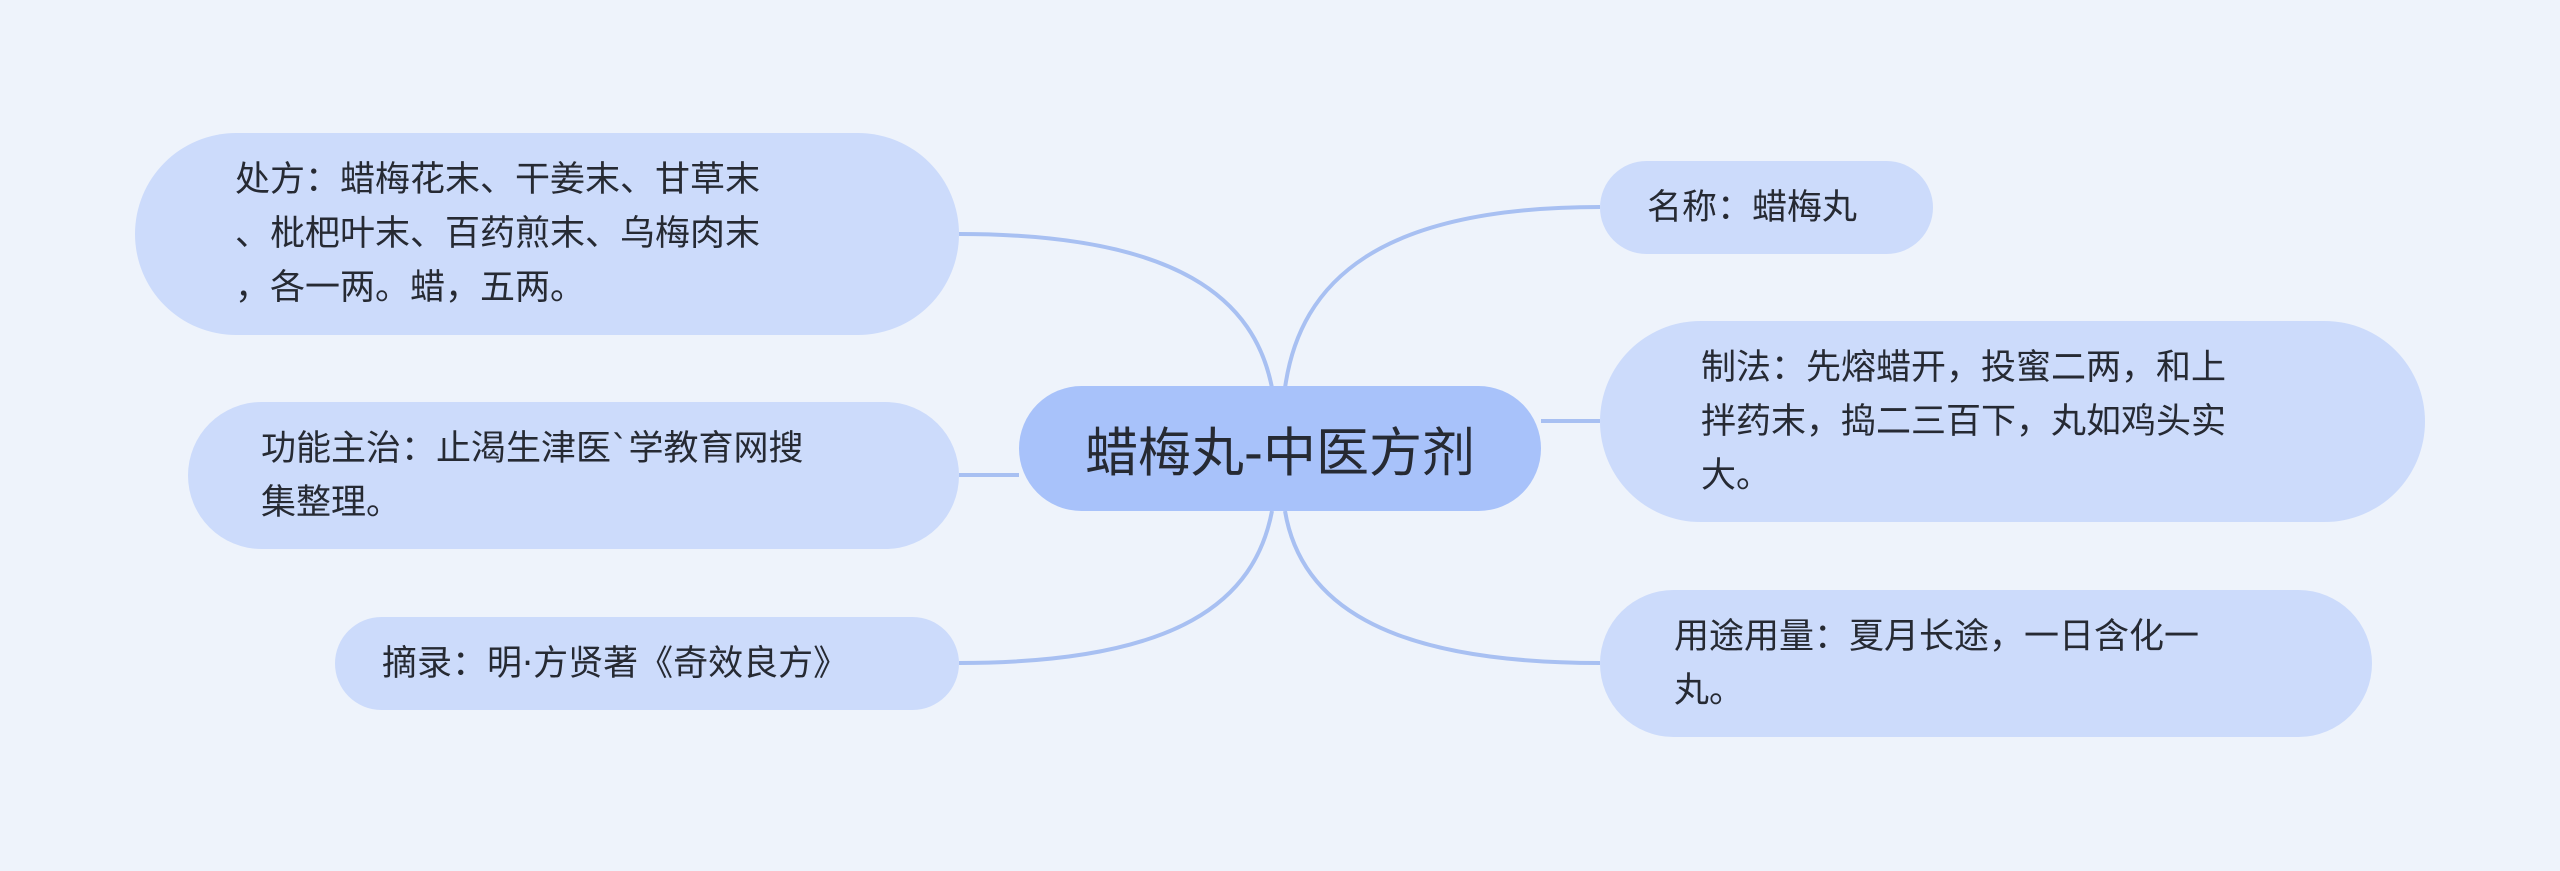 This screenshot has height=871, width=2560. Describe the element at coordinates (1116, 310) in the screenshot. I see `link-prescription` at that location.